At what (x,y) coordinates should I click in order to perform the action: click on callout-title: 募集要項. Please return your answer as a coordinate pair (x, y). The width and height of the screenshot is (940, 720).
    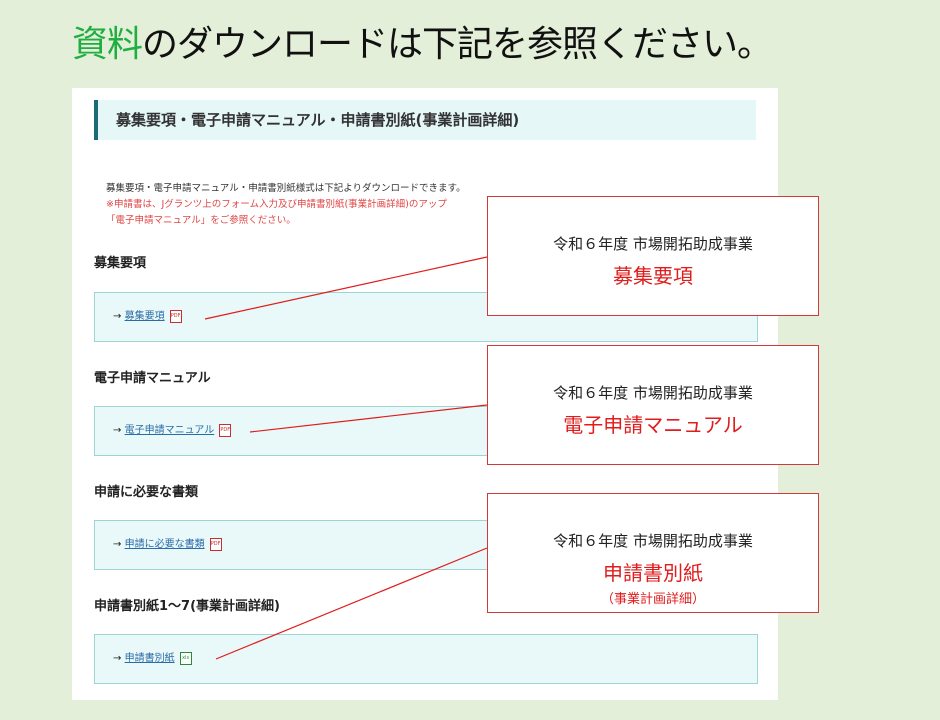
    Looking at the image, I should click on (653, 276).